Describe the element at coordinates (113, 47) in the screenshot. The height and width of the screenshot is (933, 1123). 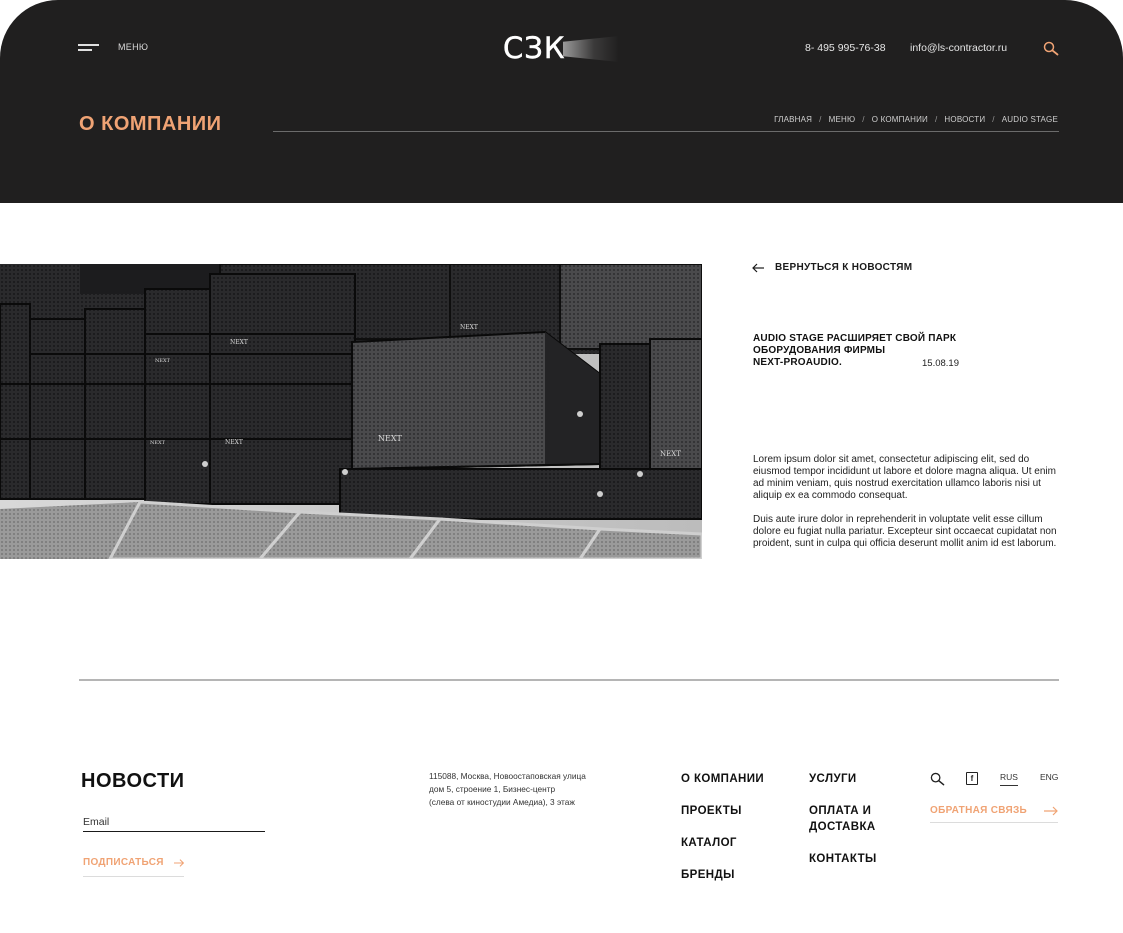
I see `menu-button: МЕНЮ` at that location.